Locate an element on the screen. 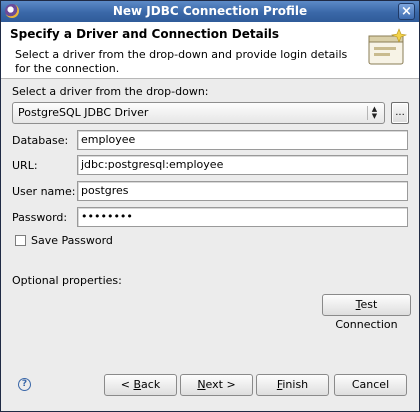 The height and width of the screenshot is (412, 420). password-input: •••••••• is located at coordinates (242, 217).